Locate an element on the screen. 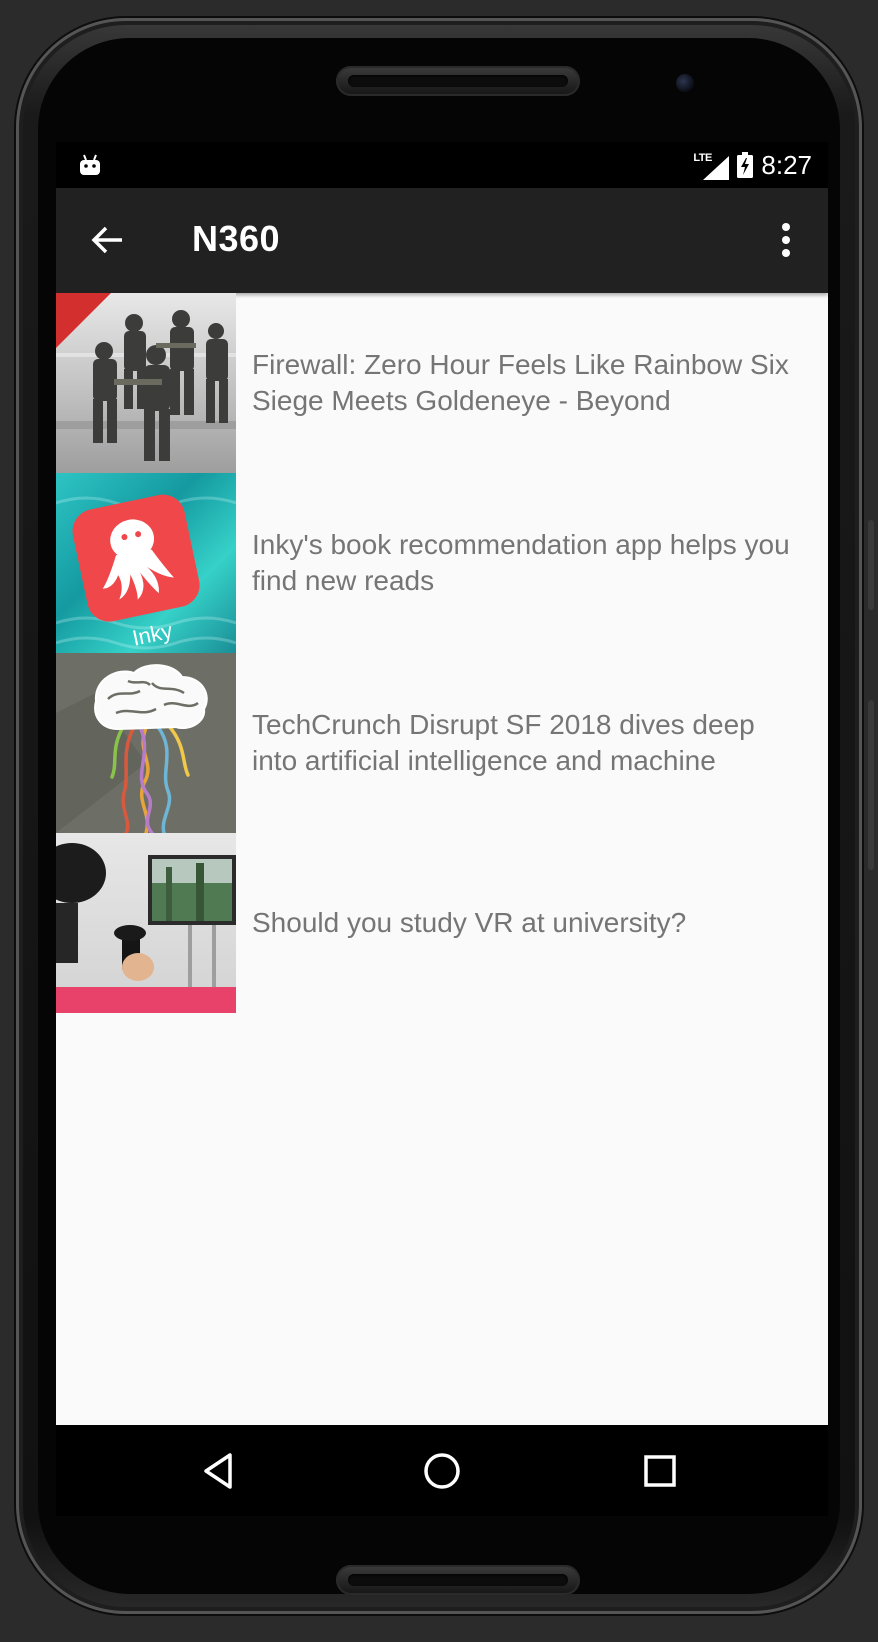 This screenshot has width=878, height=1642. app-bar: N360 is located at coordinates (442, 240).